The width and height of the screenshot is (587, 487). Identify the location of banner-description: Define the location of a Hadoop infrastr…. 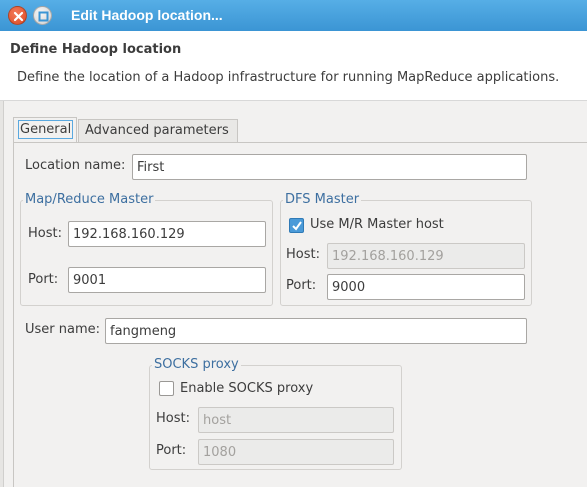
(288, 77).